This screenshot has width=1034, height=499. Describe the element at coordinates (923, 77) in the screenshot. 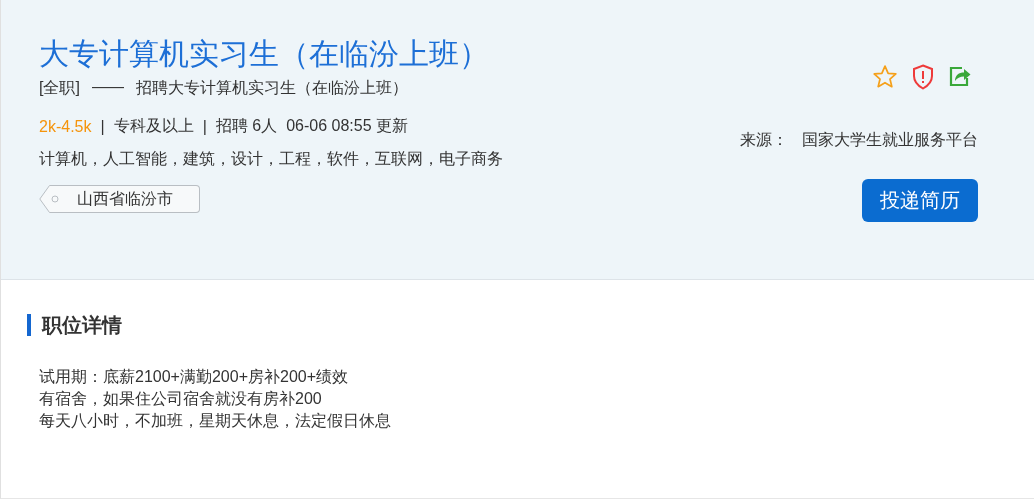

I see `warning-shield-icon` at that location.